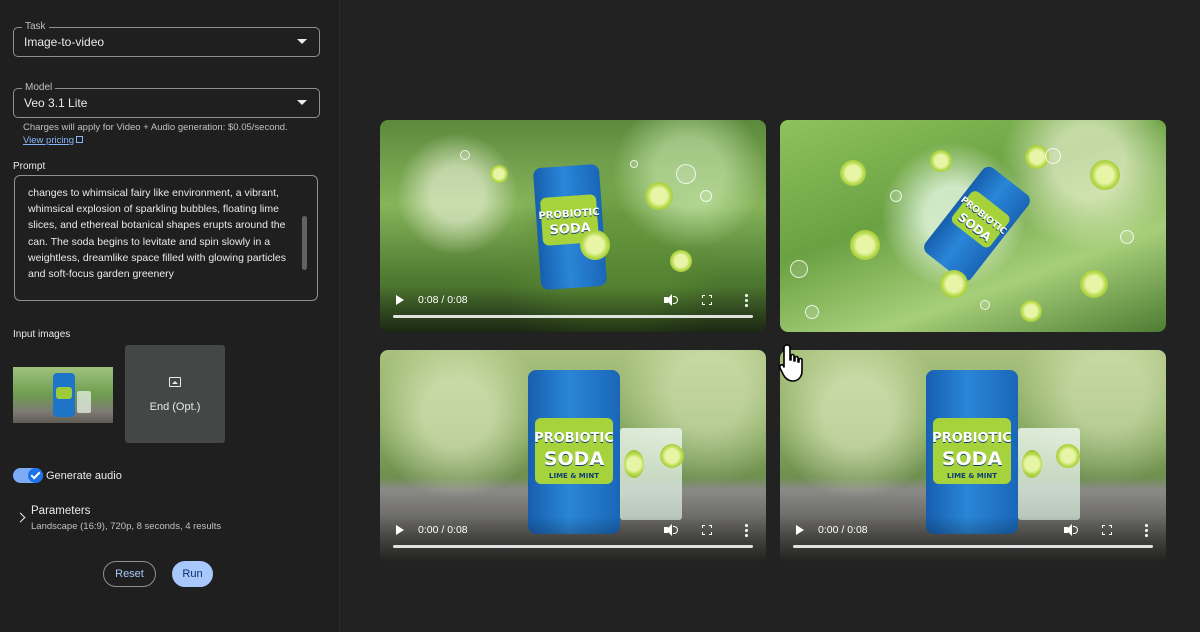  I want to click on task-legend: Task, so click(35, 27).